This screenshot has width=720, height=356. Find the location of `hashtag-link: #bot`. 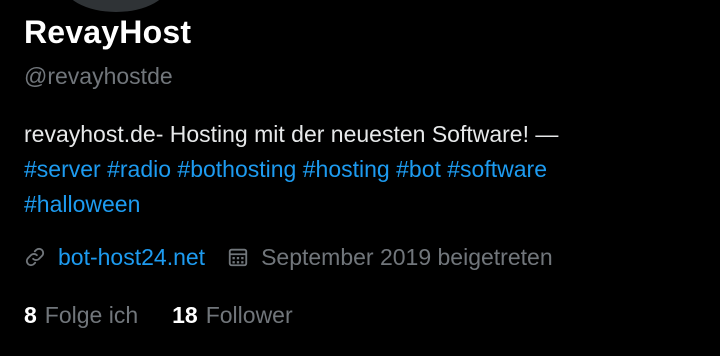

hashtag-link: #bot is located at coordinates (418, 169).